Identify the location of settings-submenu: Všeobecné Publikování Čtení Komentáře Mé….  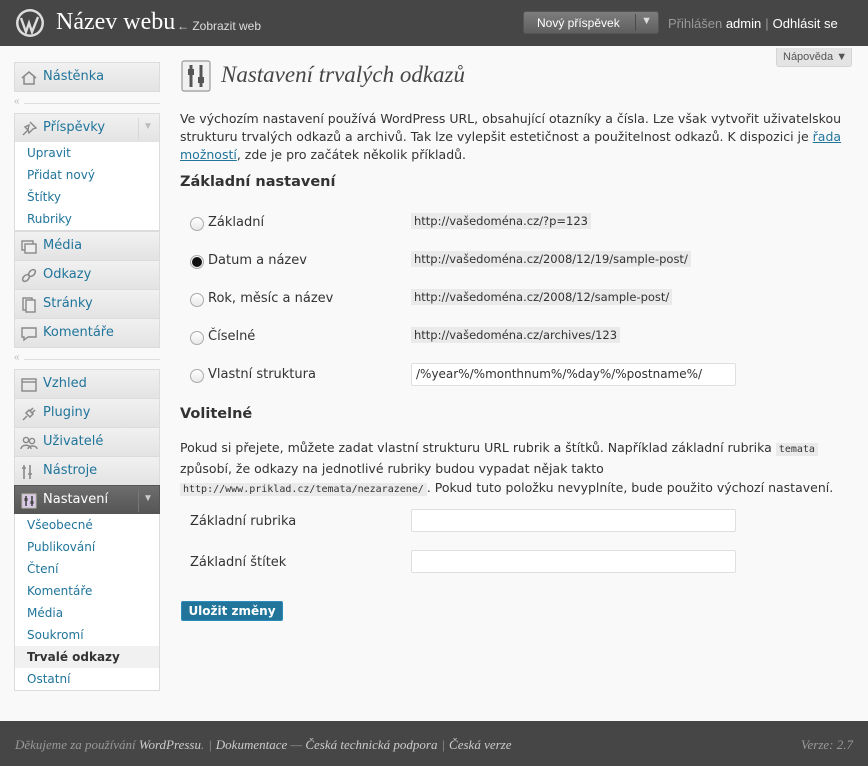
(87, 602).